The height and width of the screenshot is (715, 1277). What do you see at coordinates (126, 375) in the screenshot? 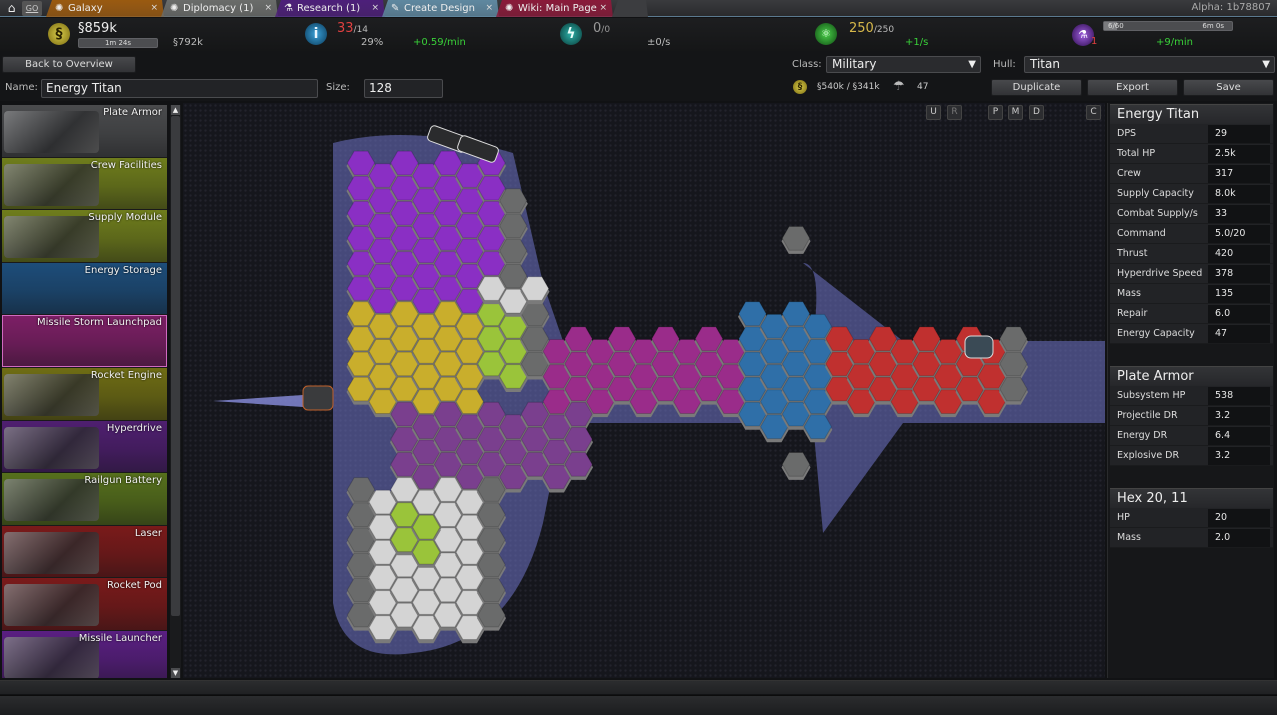
I see `palette-item-label: Rocket Engine` at bounding box center [126, 375].